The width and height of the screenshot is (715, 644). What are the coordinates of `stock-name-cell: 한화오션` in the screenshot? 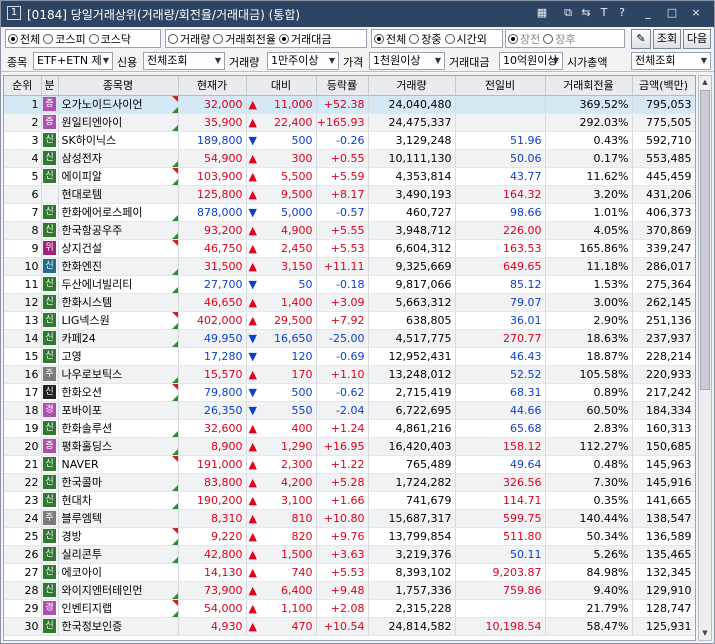 It's located at (118, 392).